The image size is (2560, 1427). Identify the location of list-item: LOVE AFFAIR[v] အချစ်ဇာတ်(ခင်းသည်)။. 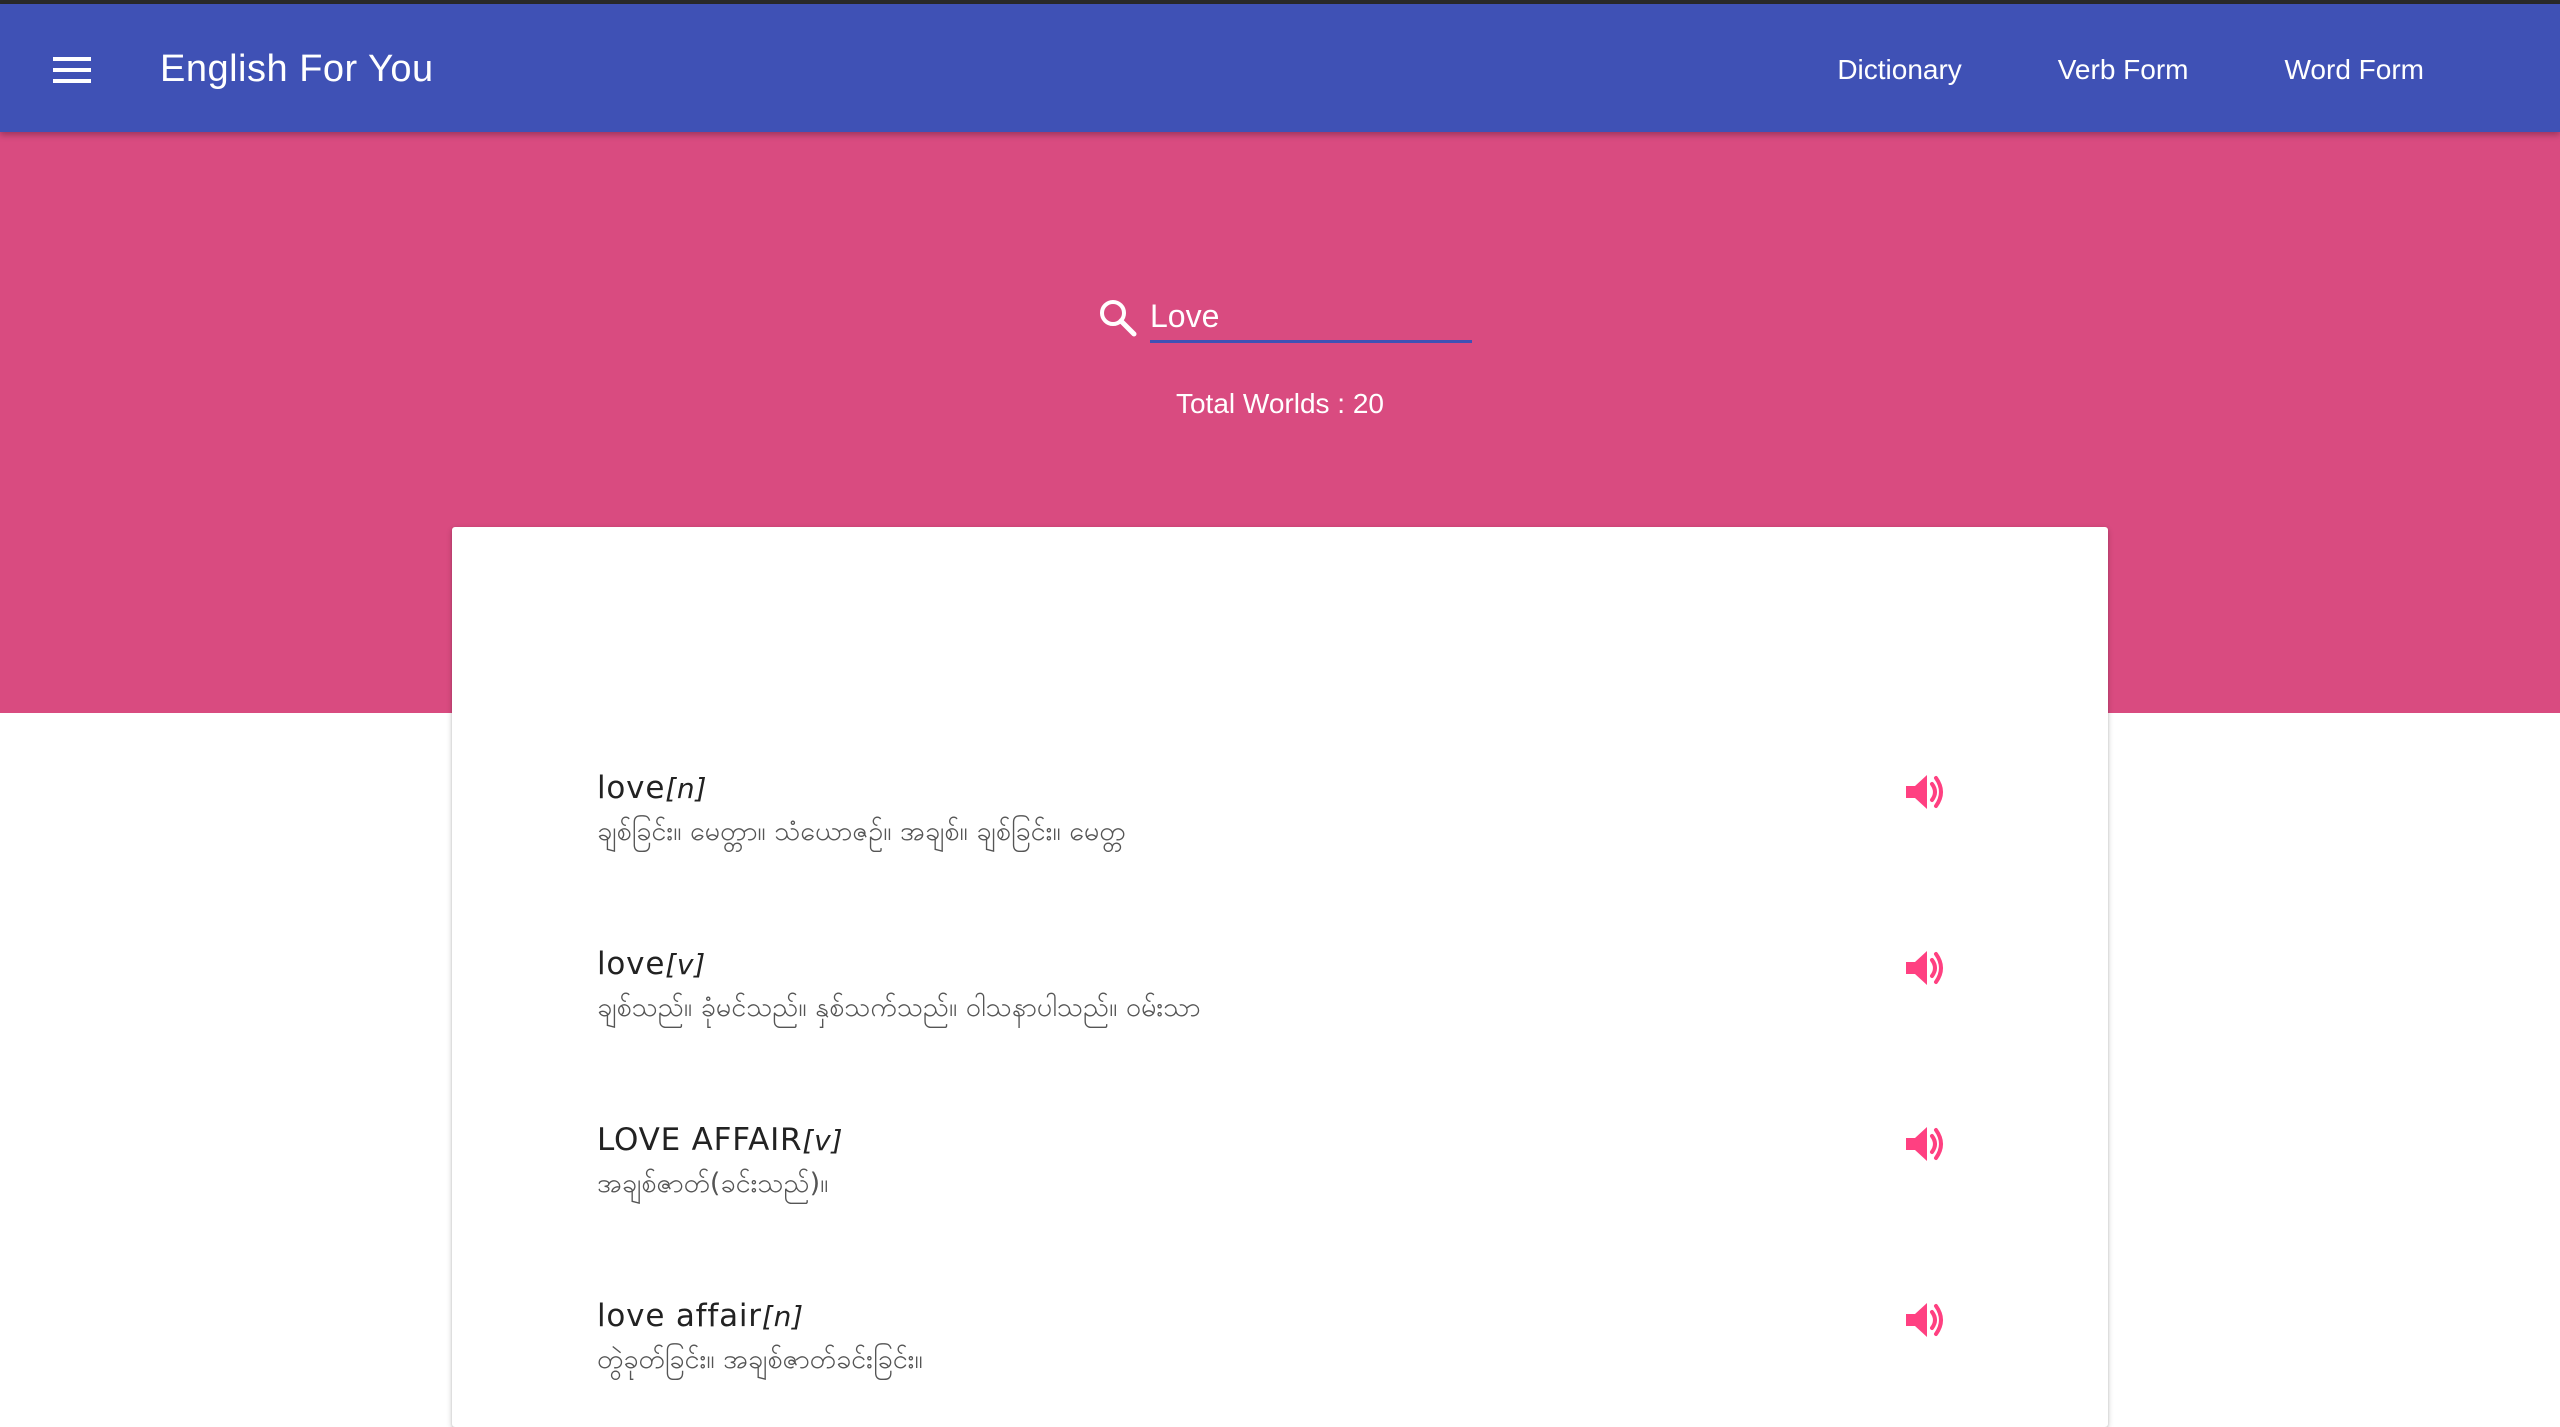
(1297, 1177).